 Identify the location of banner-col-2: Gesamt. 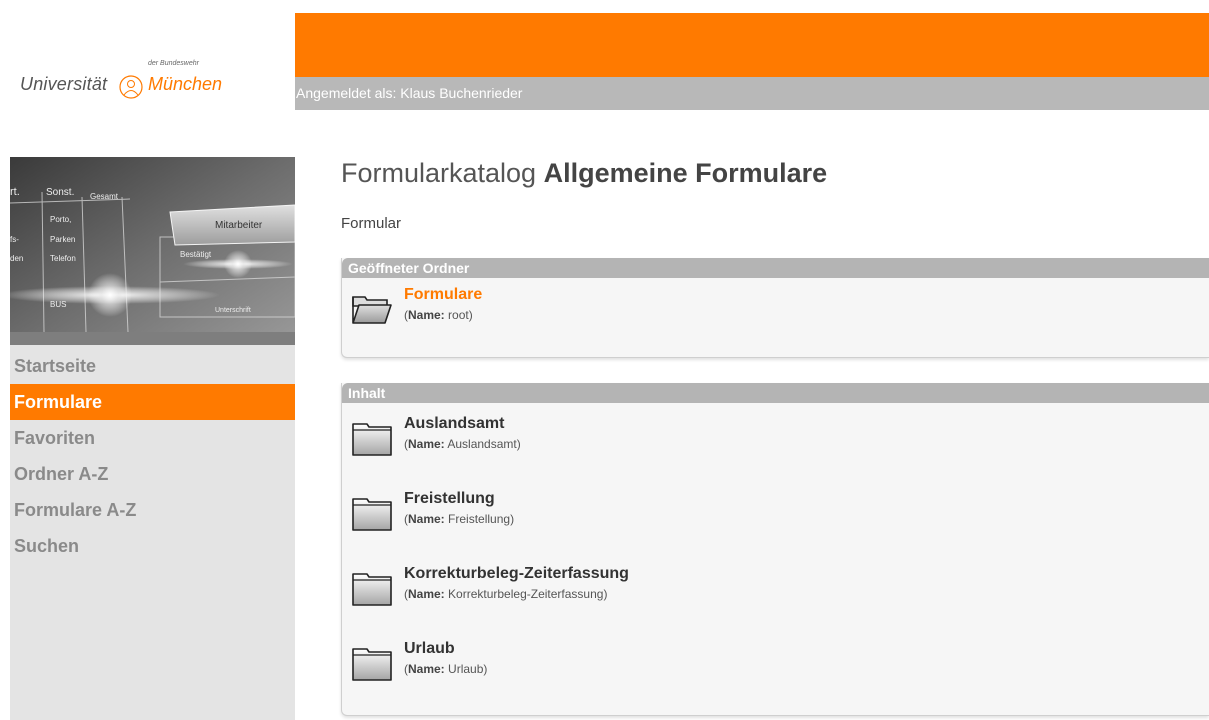
(104, 196).